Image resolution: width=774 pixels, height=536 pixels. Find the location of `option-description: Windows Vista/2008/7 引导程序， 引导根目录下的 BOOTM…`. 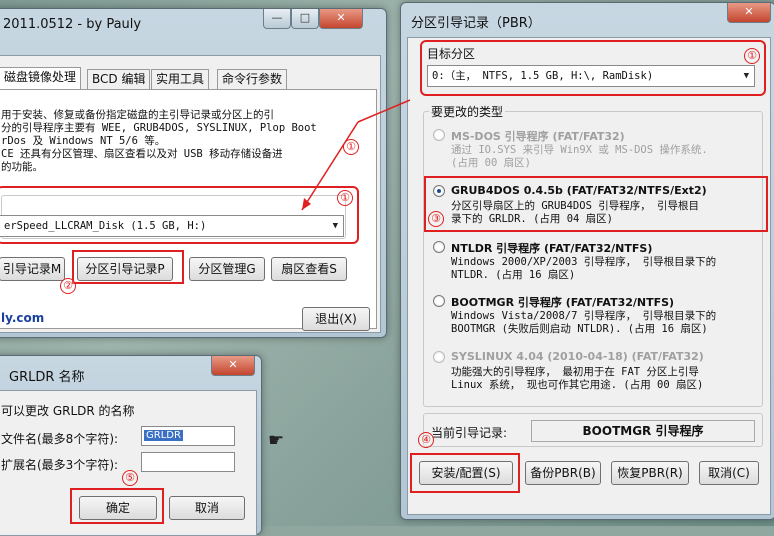

option-description: Windows Vista/2008/7 引导程序， 引导根目录下的 BOOTM… is located at coordinates (584, 322).